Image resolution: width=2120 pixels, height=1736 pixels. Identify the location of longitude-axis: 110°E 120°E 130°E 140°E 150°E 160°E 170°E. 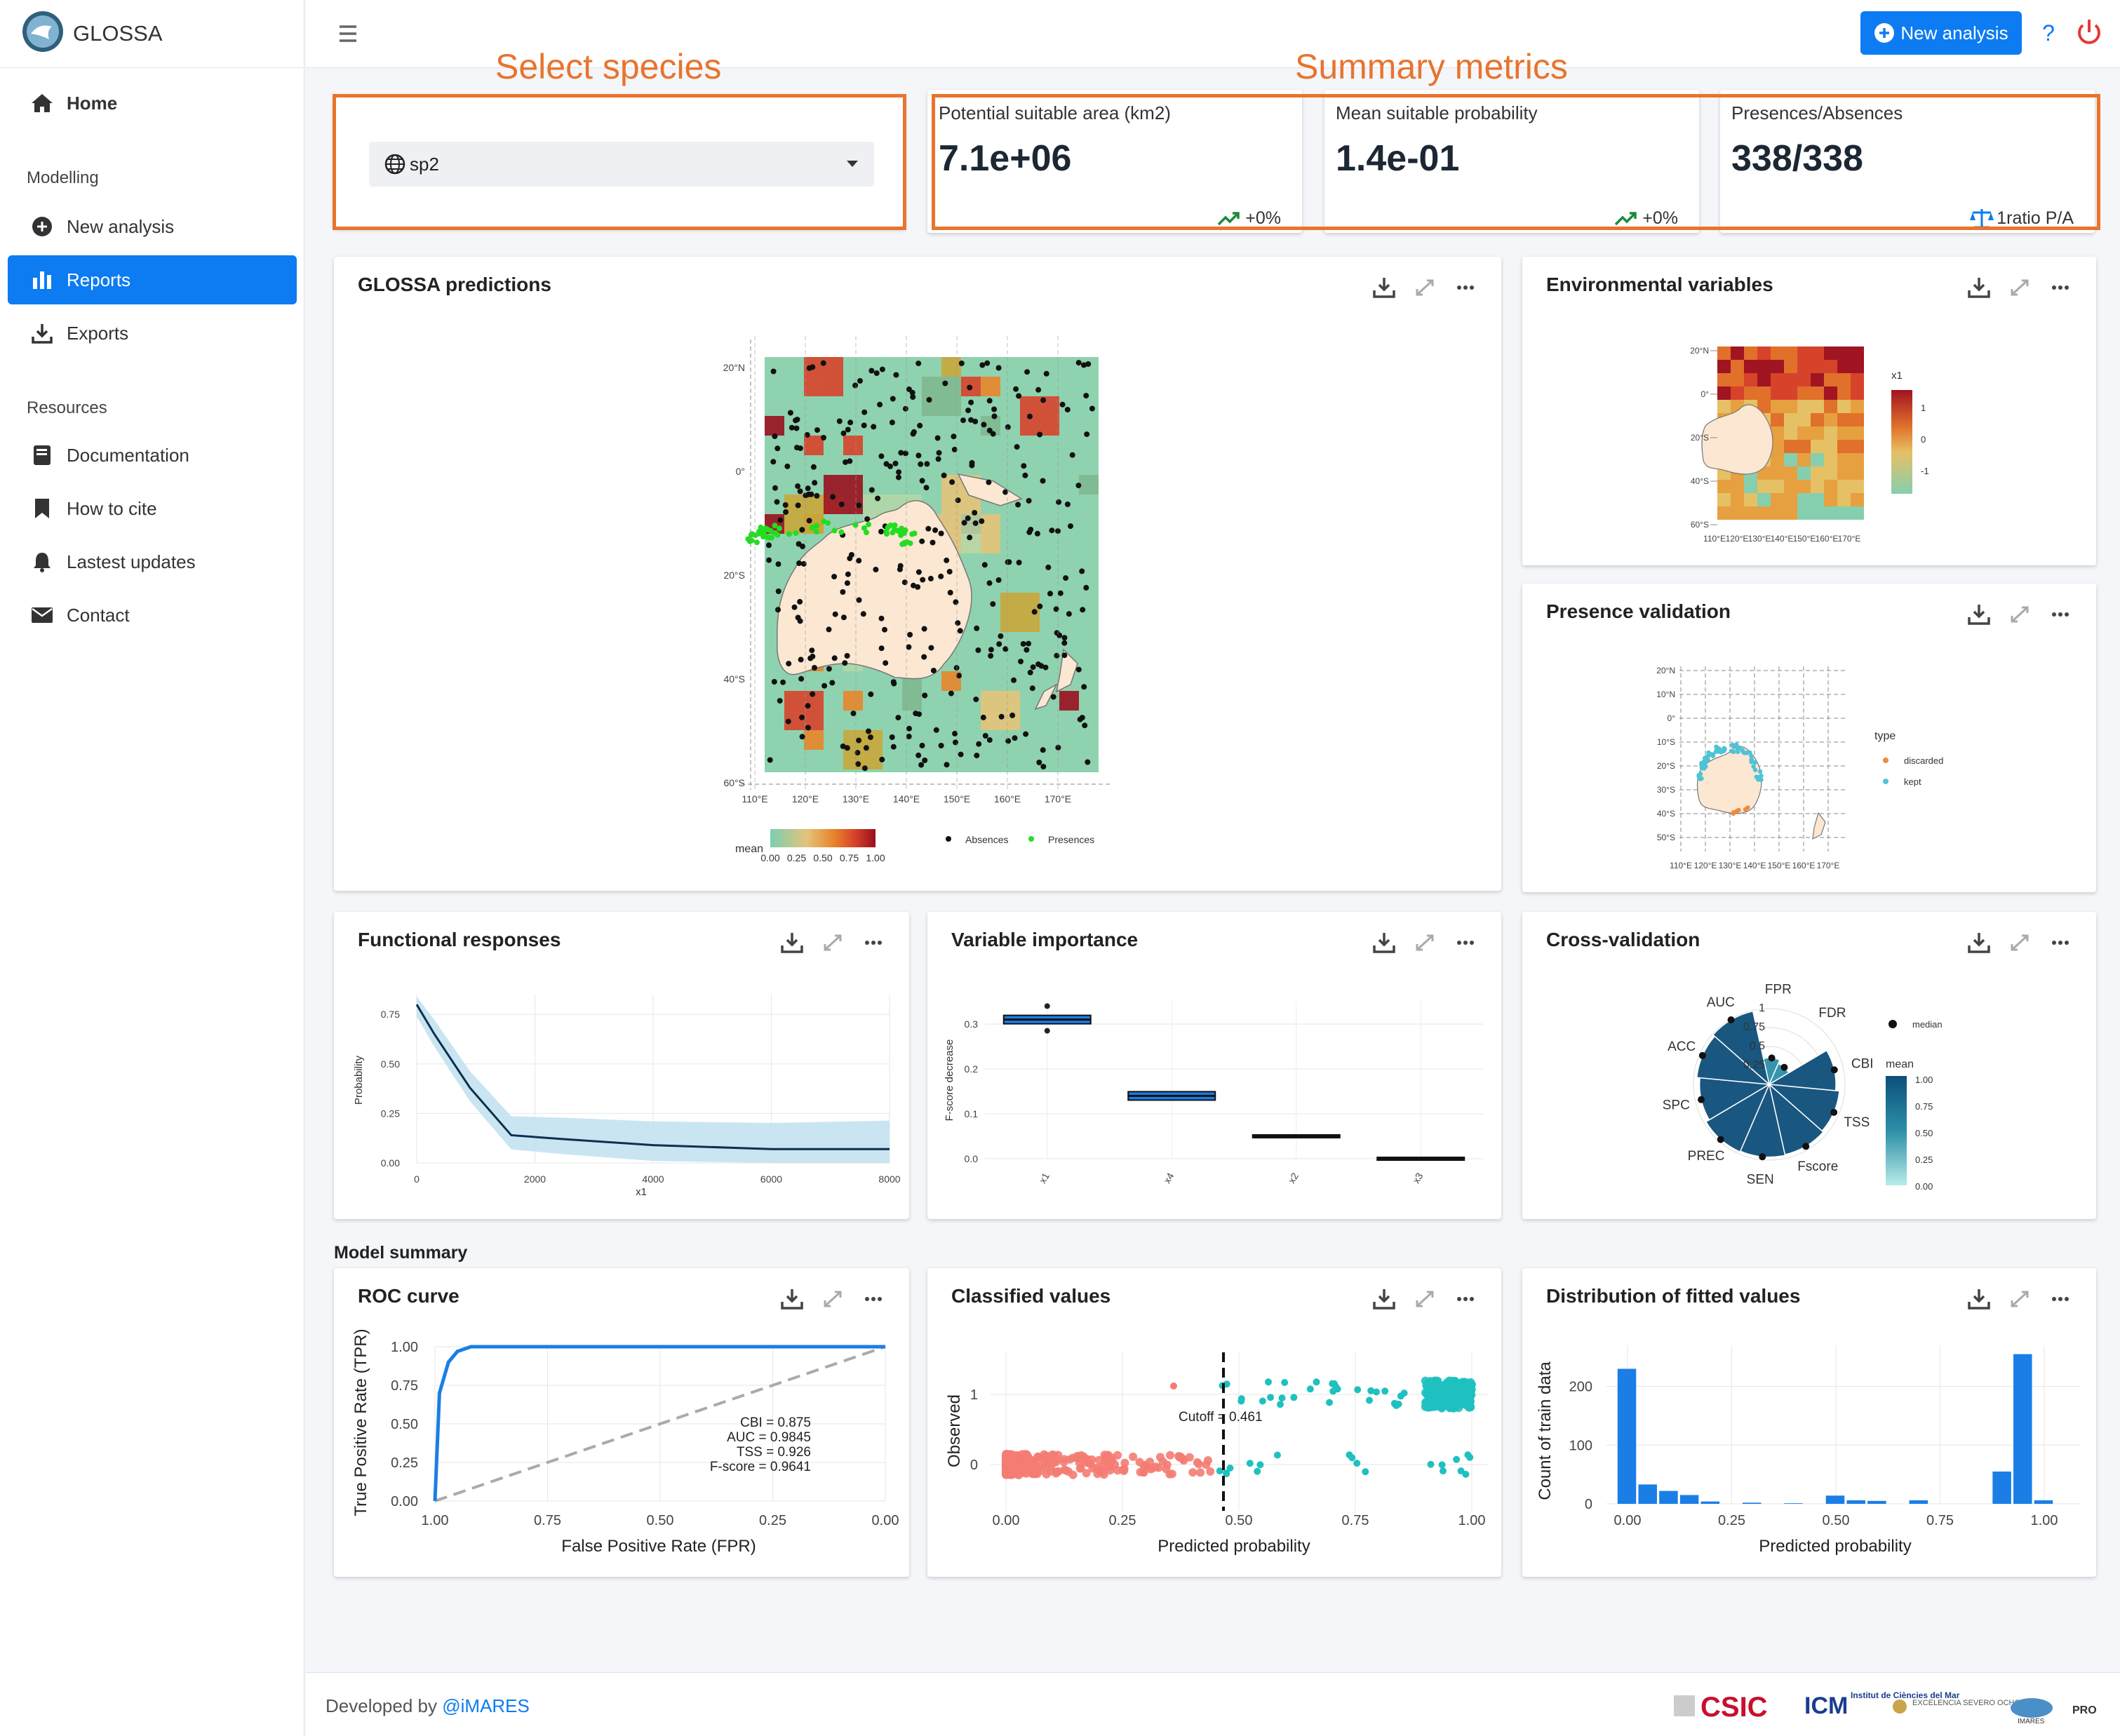
(1754, 865).